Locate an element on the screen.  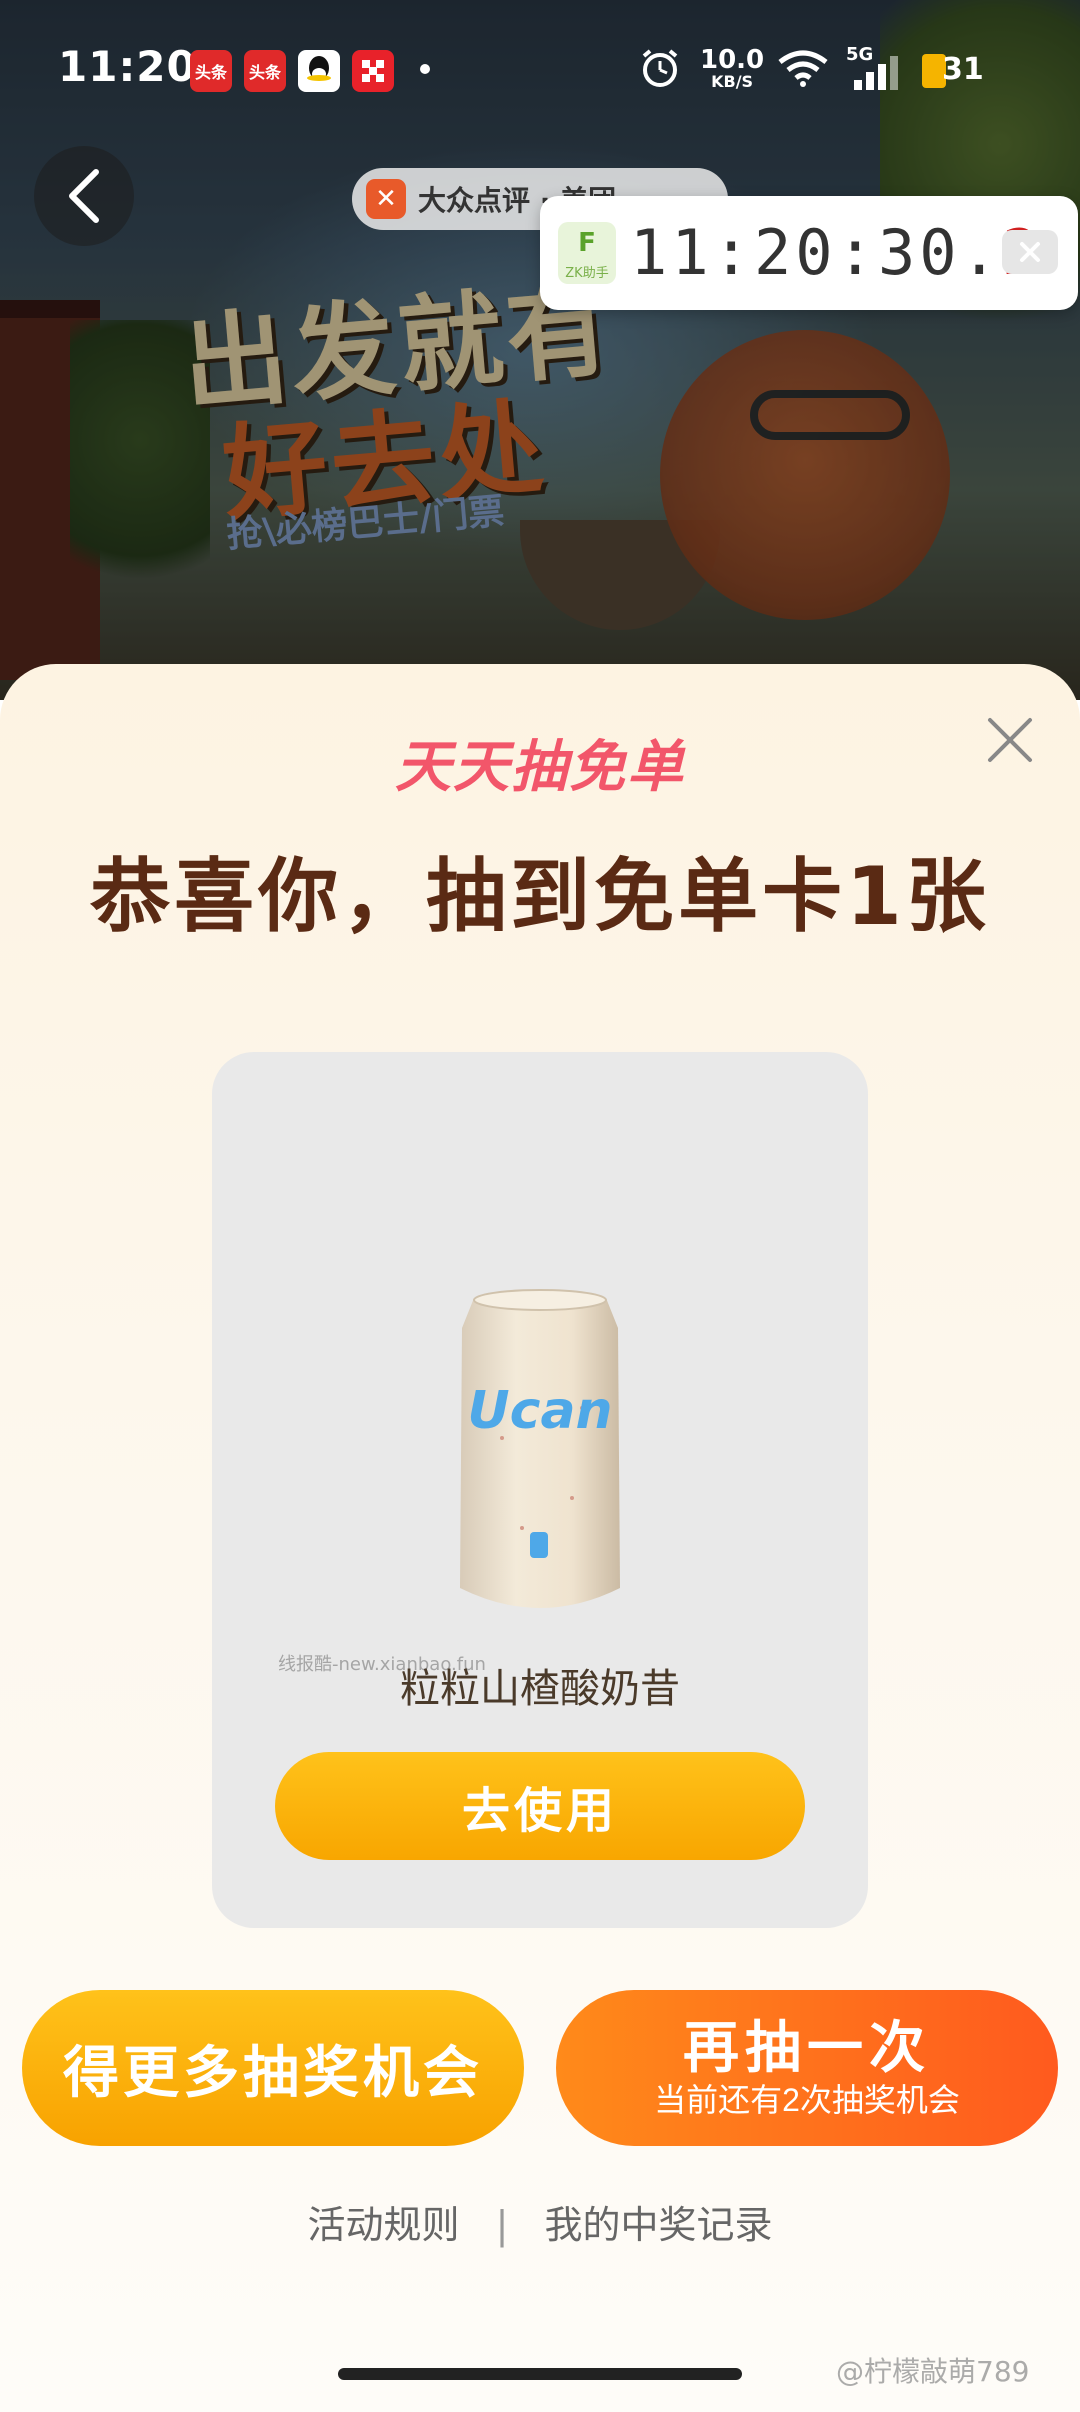
prize-name: 粒粒山楂酸奶昔 is located at coordinates (540, 1689).